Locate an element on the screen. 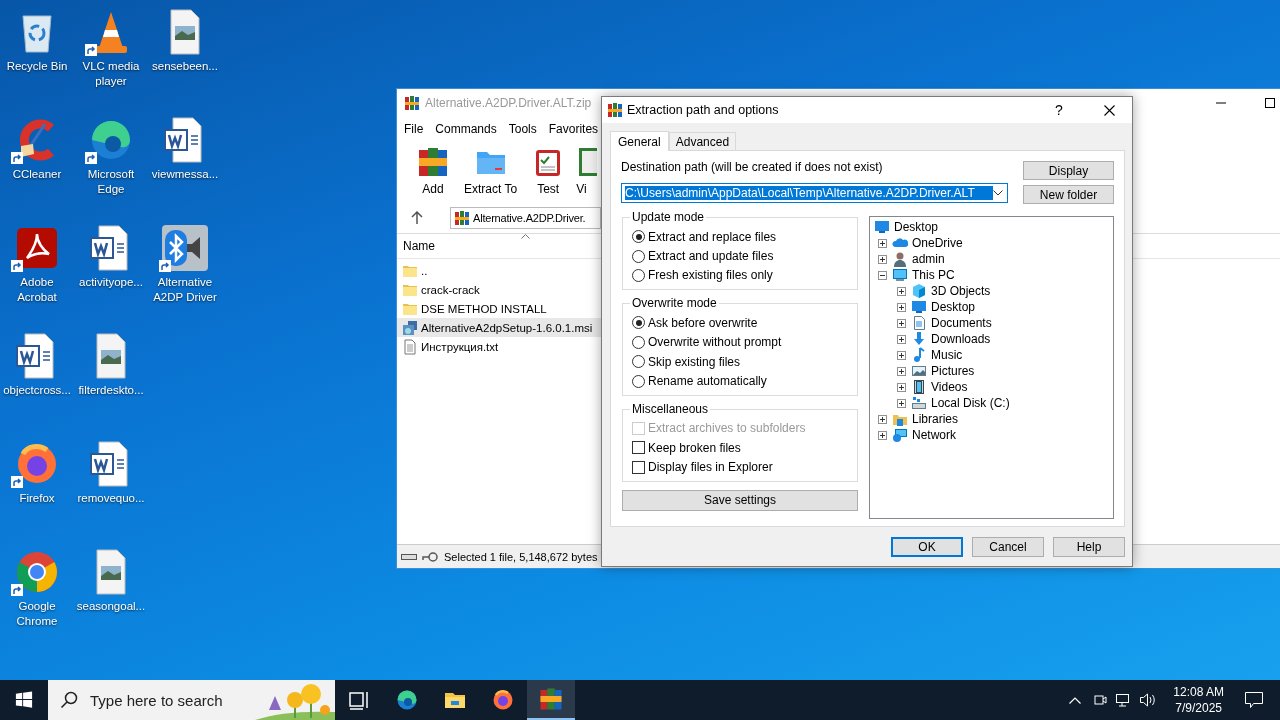  file-row: DSE METHOD INSTALL is located at coordinates (499, 308).